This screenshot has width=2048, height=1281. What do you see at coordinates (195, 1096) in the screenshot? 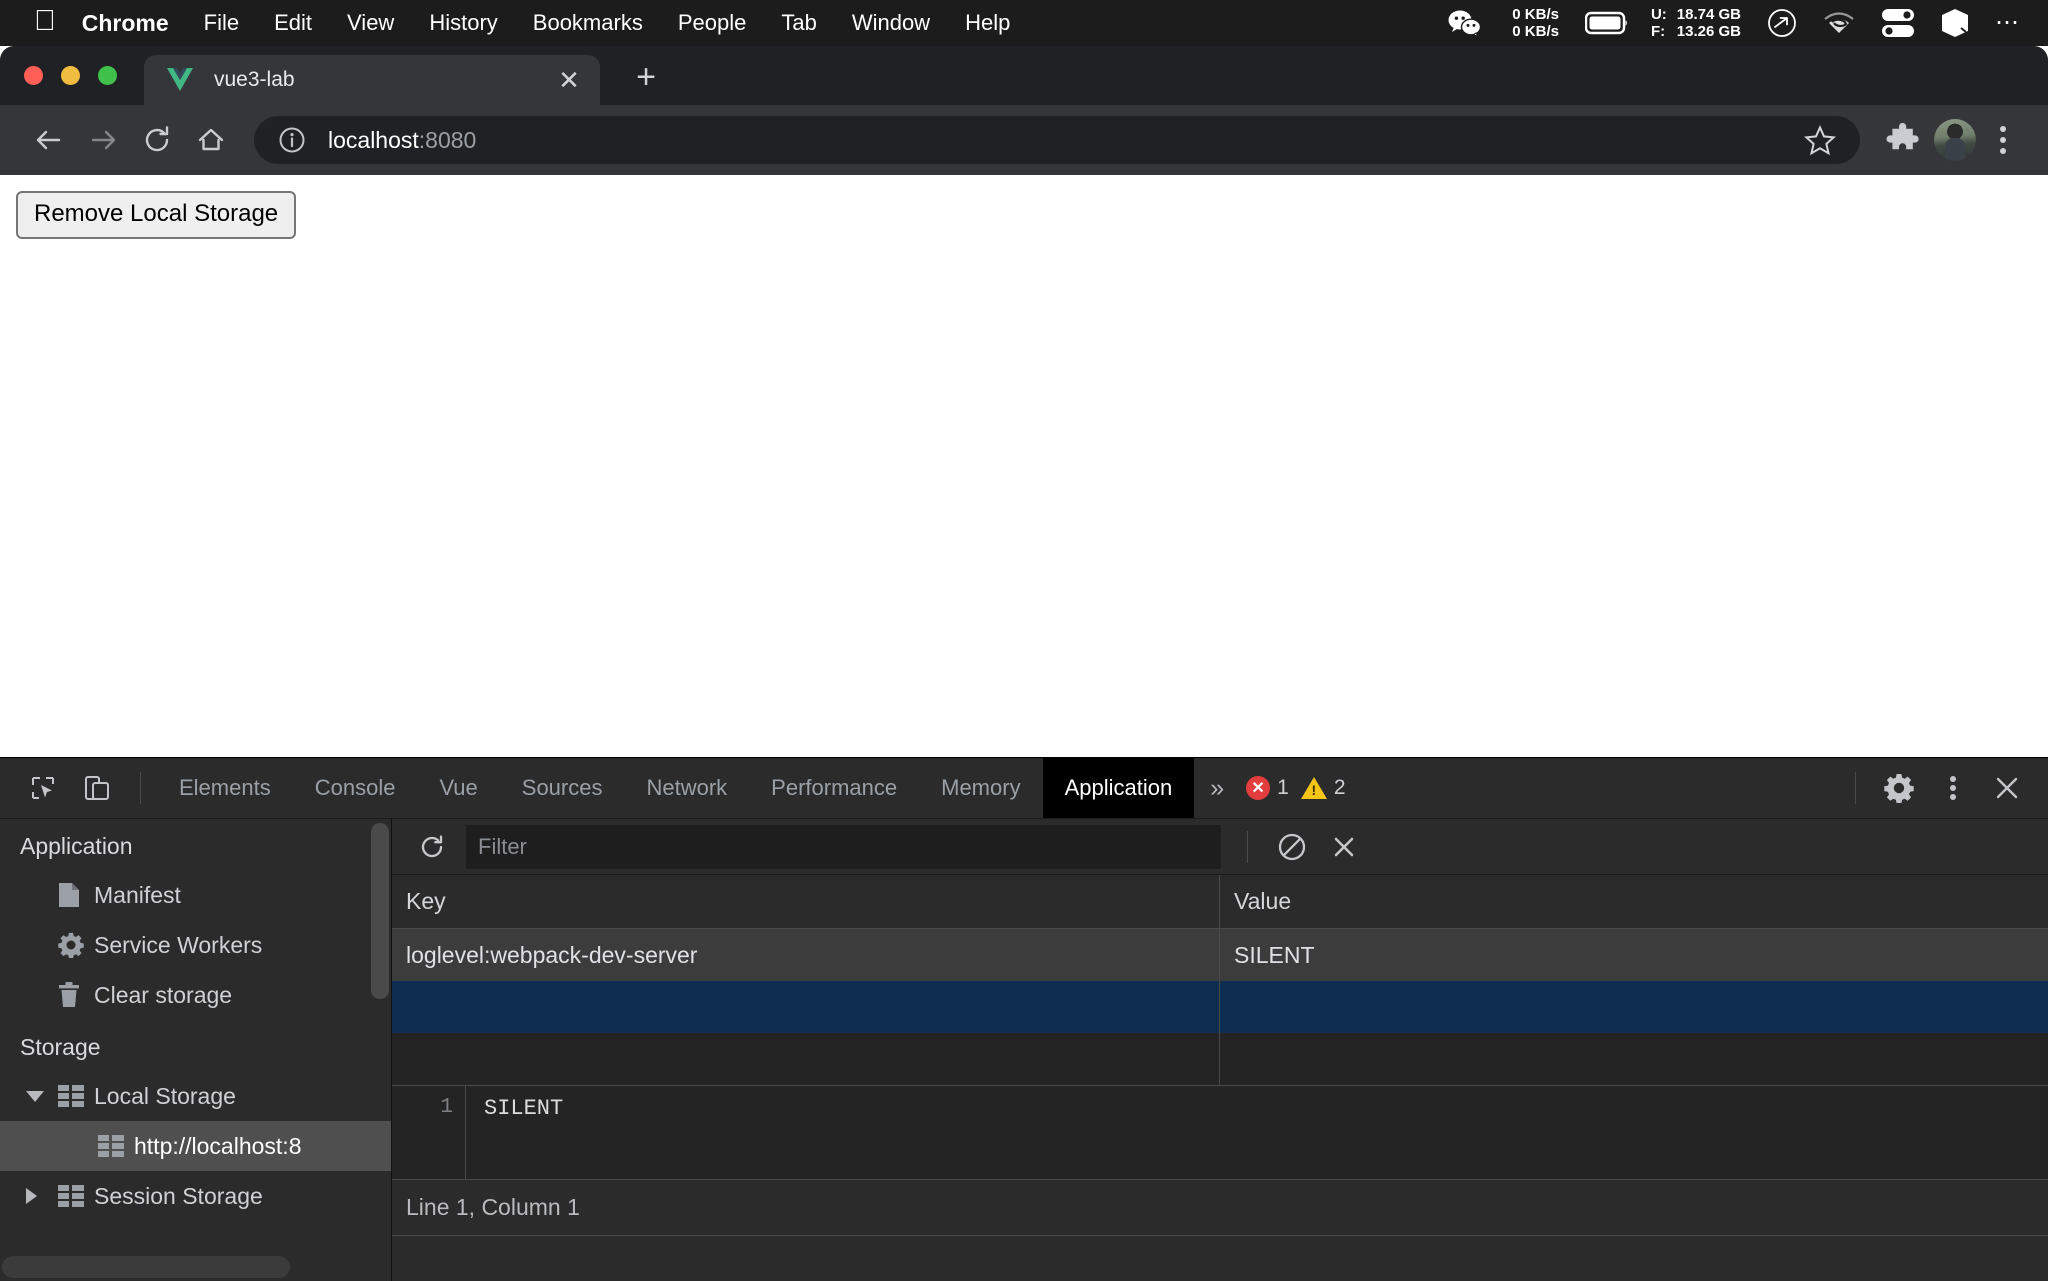
I see `sidebar-item-local-storage: Local Storage` at bounding box center [195, 1096].